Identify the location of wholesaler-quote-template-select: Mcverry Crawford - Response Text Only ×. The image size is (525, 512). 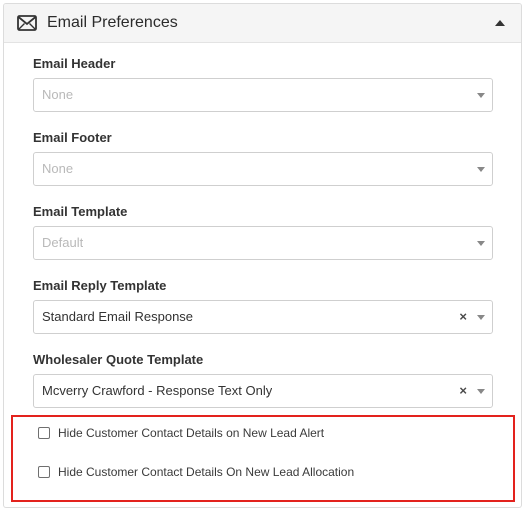
(263, 391).